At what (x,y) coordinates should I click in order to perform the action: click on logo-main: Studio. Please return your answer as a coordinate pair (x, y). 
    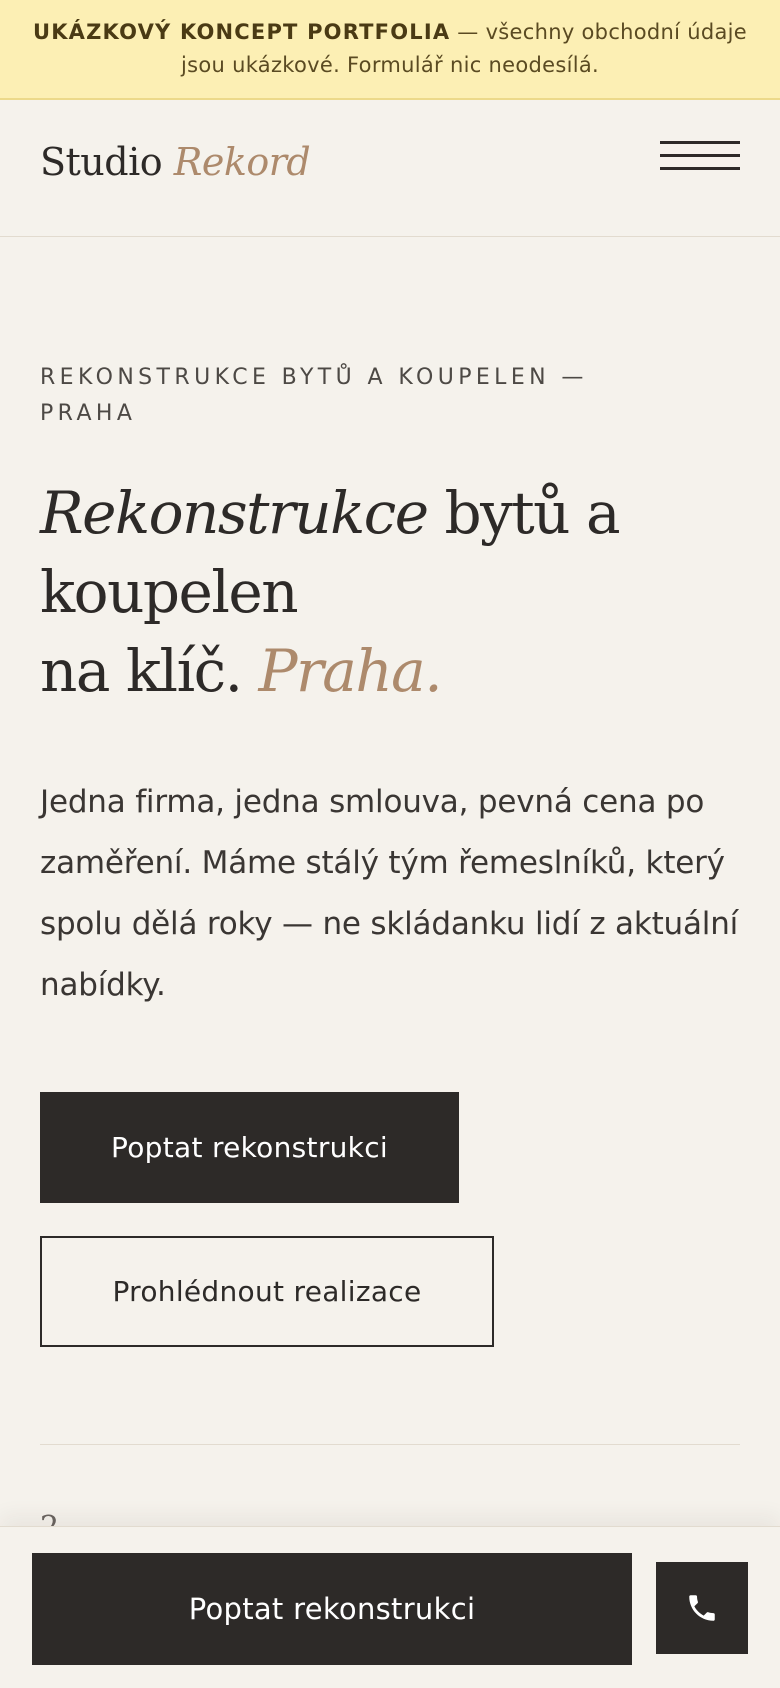
    Looking at the image, I should click on (107, 162).